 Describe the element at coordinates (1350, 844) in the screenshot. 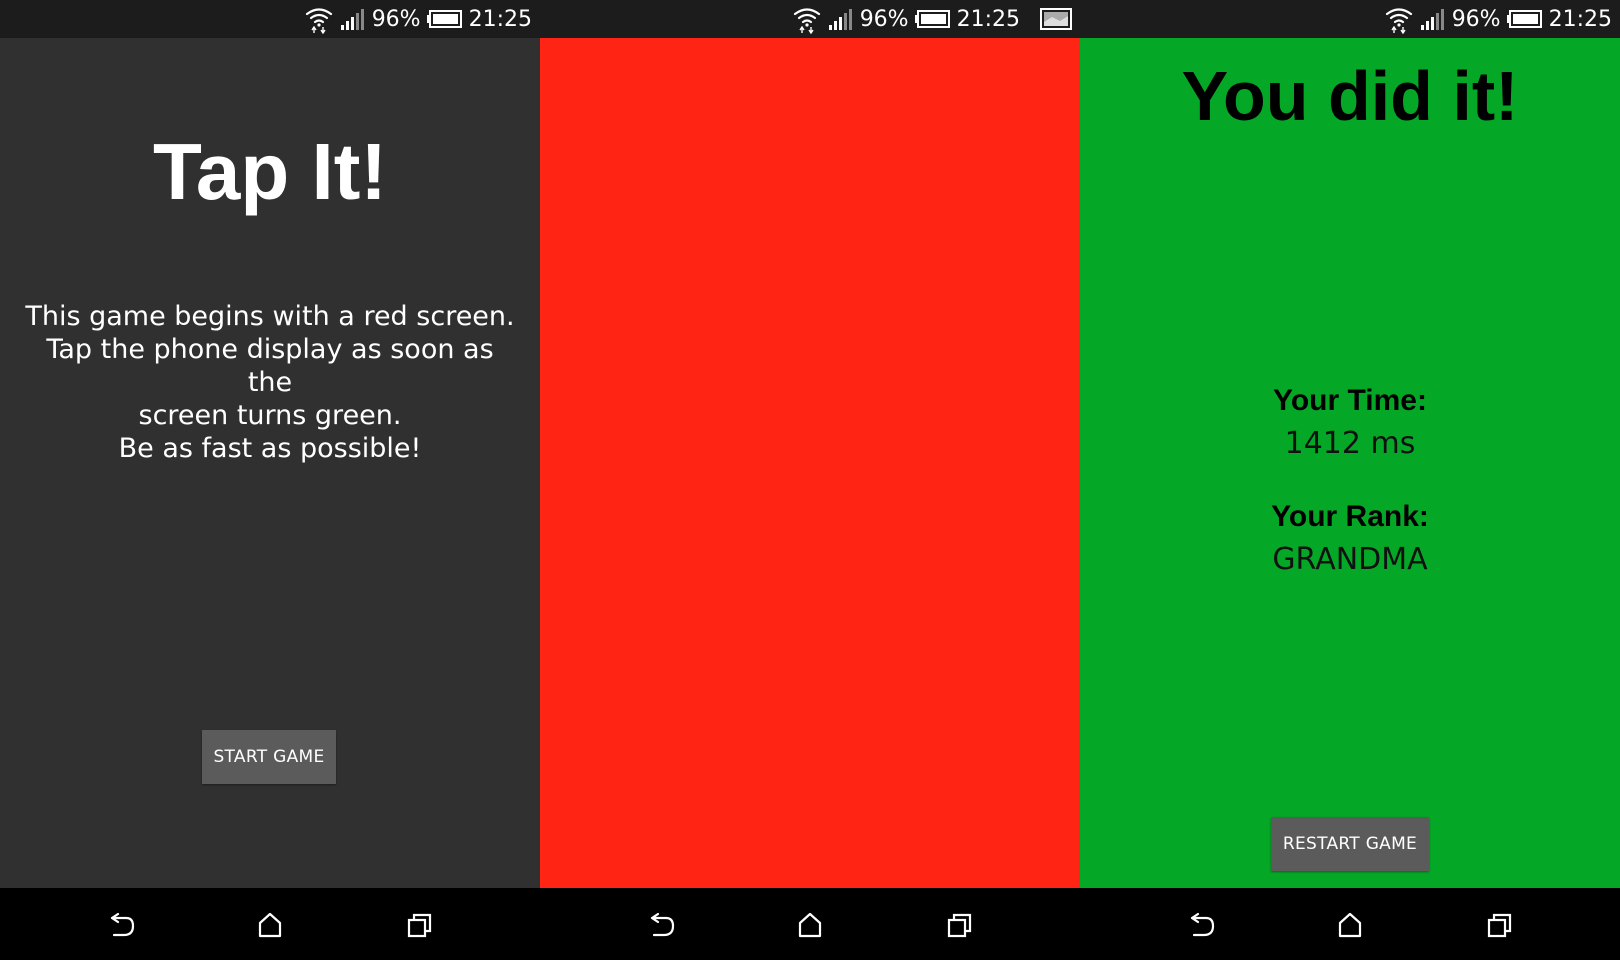

I see `restart-game-button: RESTART GAME` at that location.